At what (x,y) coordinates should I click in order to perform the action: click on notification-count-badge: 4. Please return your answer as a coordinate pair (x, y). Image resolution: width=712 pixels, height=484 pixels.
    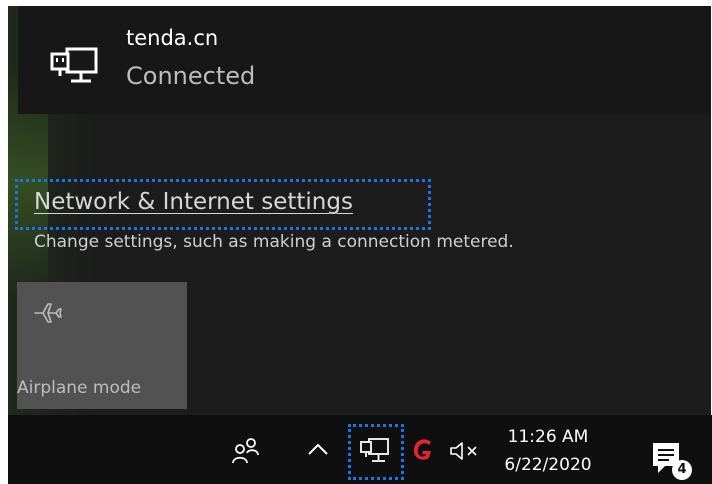
    Looking at the image, I should click on (682, 470).